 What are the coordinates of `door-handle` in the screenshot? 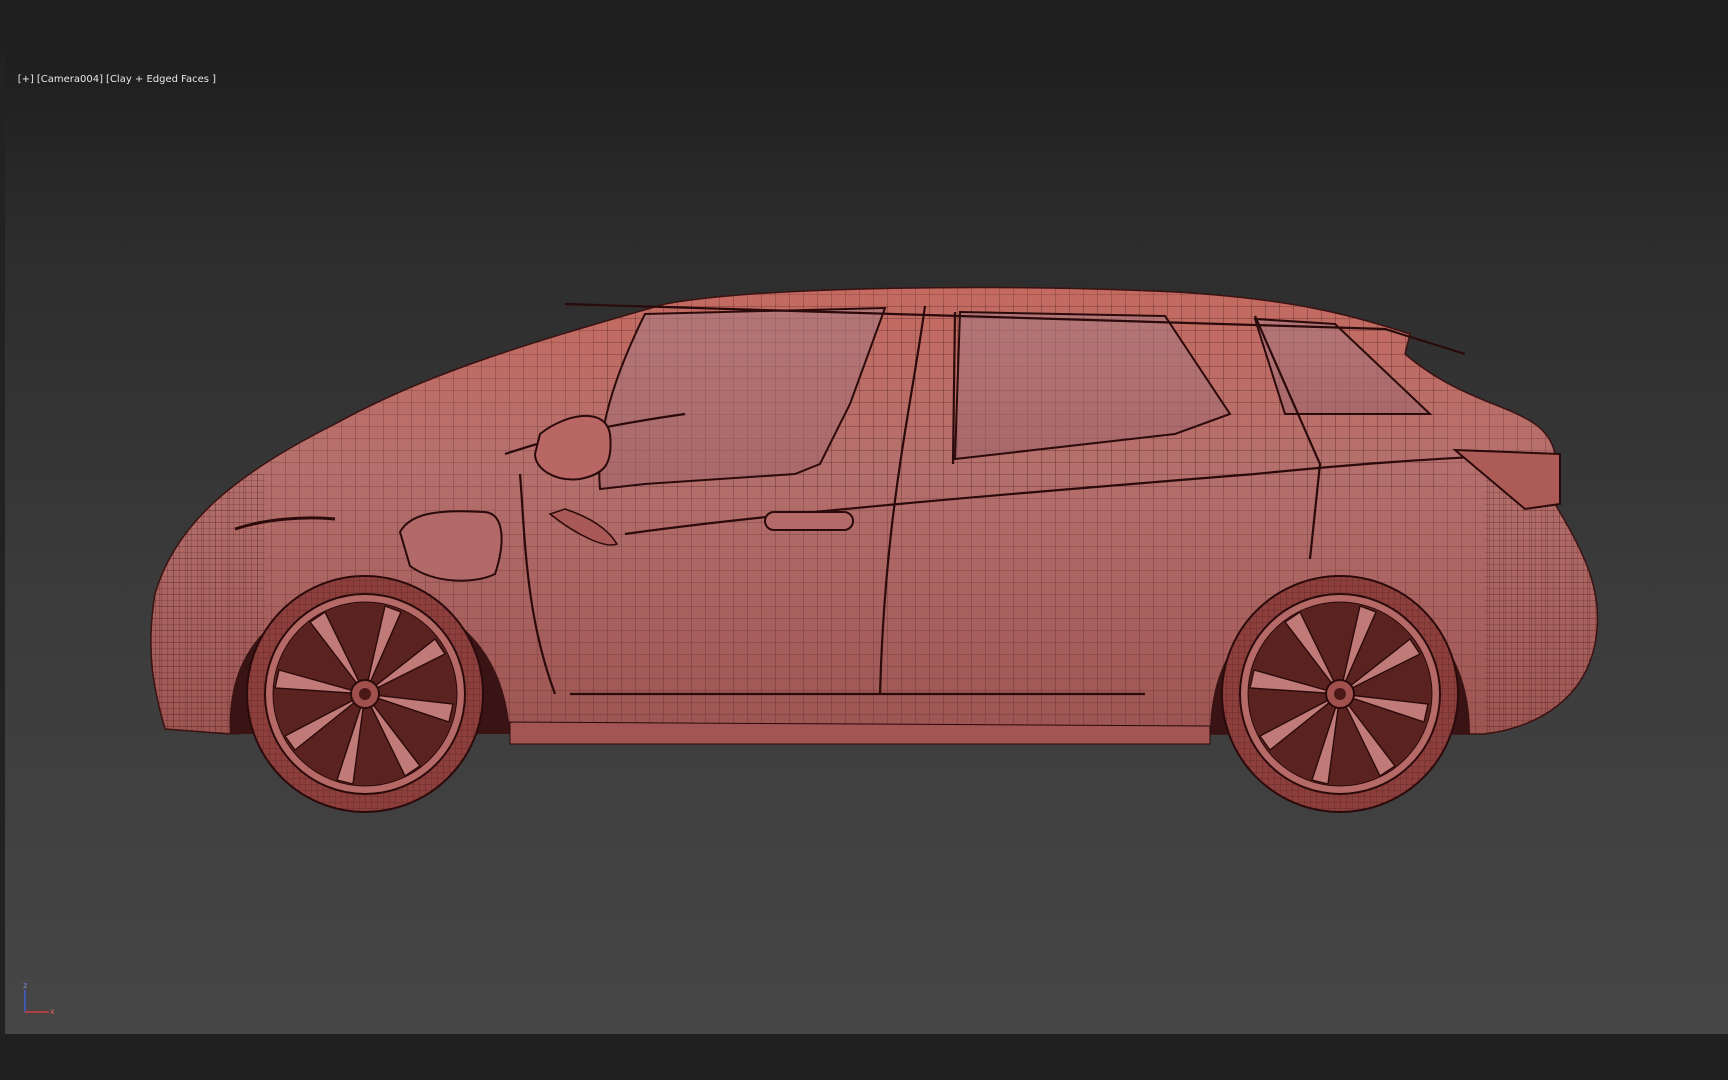 It's located at (809, 521).